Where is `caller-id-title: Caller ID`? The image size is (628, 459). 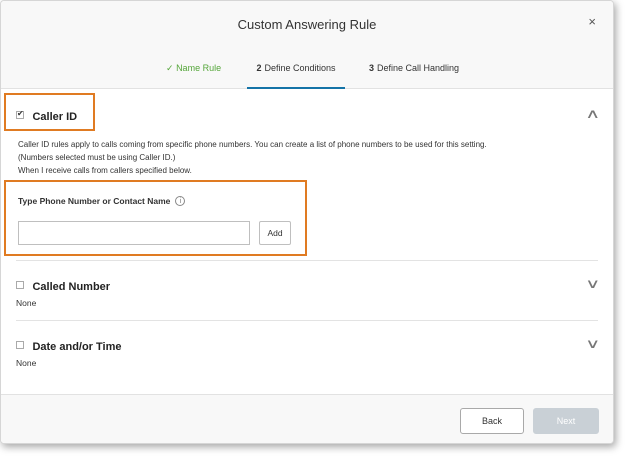 caller-id-title: Caller ID is located at coordinates (55, 117).